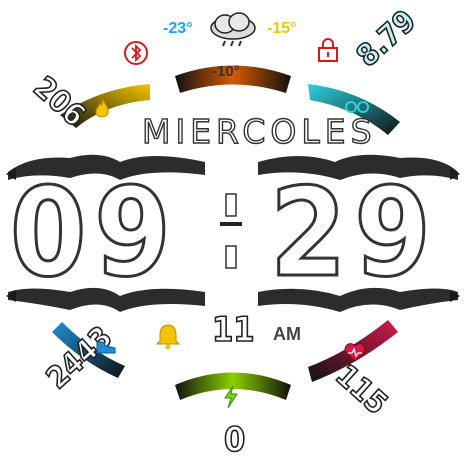 The image size is (466, 466). What do you see at coordinates (106, 347) in the screenshot?
I see `shoe-icon` at bounding box center [106, 347].